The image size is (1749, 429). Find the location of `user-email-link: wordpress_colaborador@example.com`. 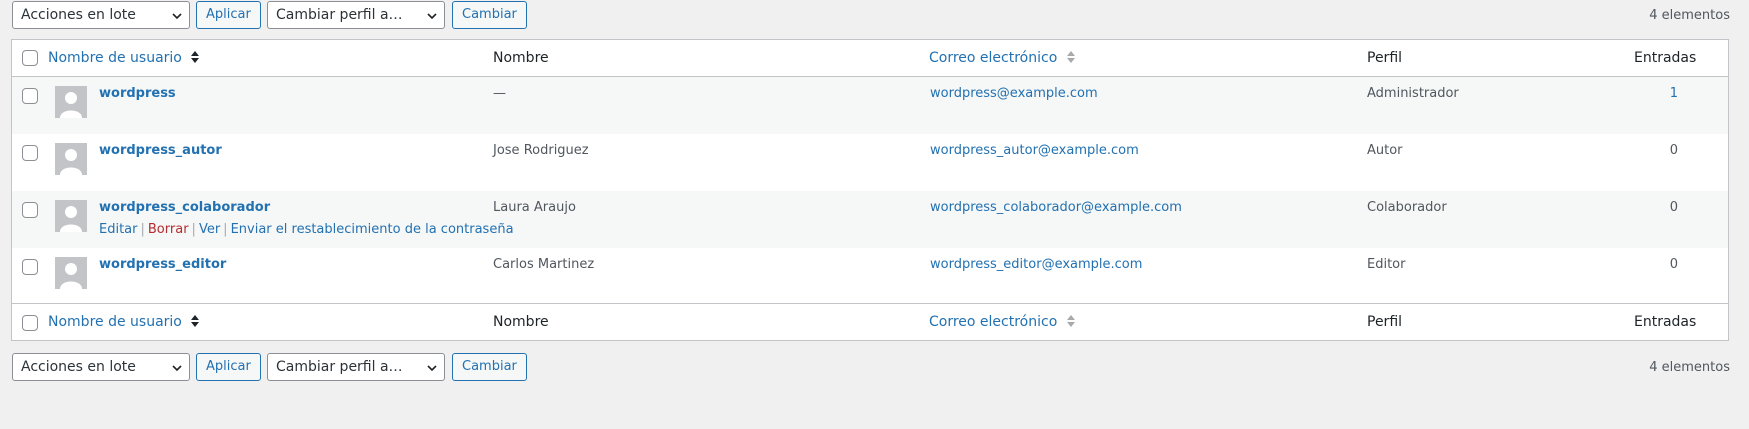

user-email-link: wordpress_colaborador@example.com is located at coordinates (1056, 207).